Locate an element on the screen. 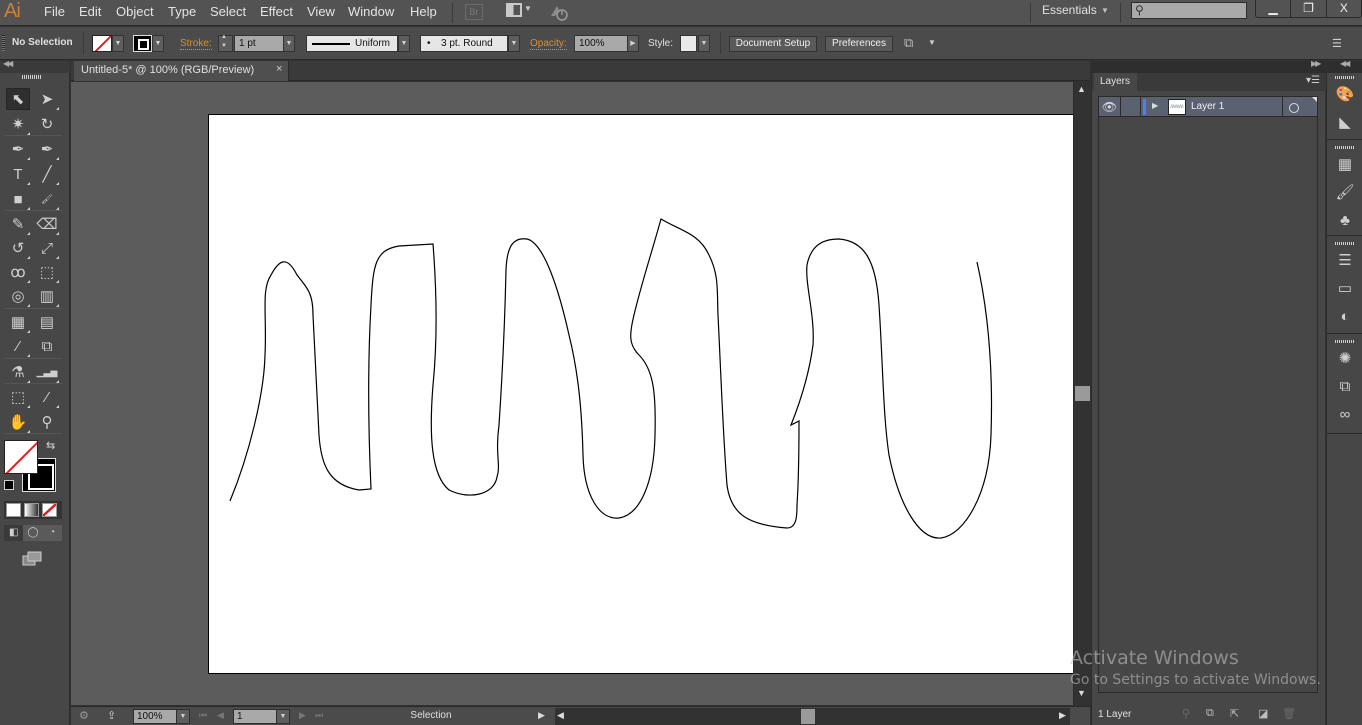 This screenshot has height=725, width=1362. stroke-weight-dropdown: ▼ is located at coordinates (289, 43).